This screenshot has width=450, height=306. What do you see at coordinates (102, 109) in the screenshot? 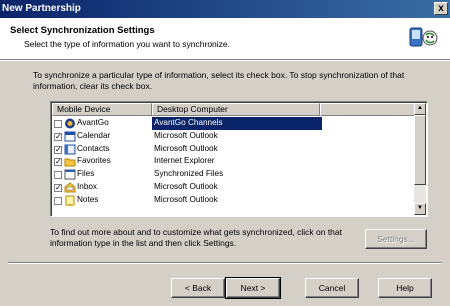
I see `column-header-mobile-device: Mobile Device` at bounding box center [102, 109].